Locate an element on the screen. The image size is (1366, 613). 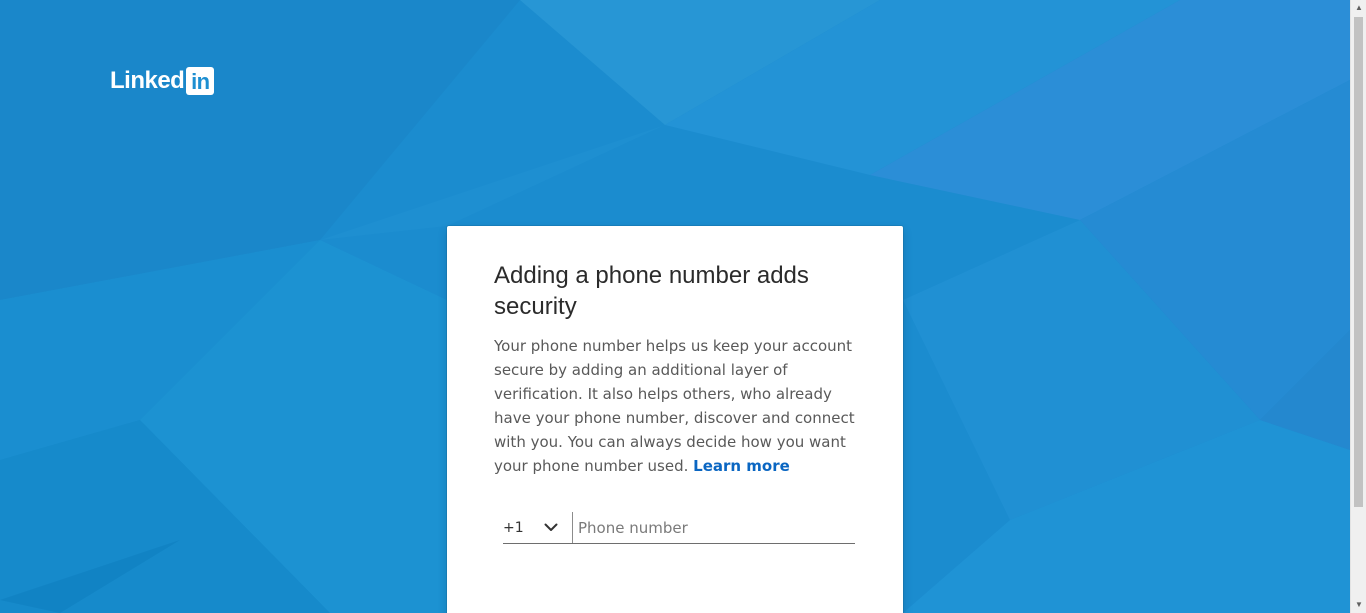
learn-more-link: Learn more is located at coordinates (741, 466).